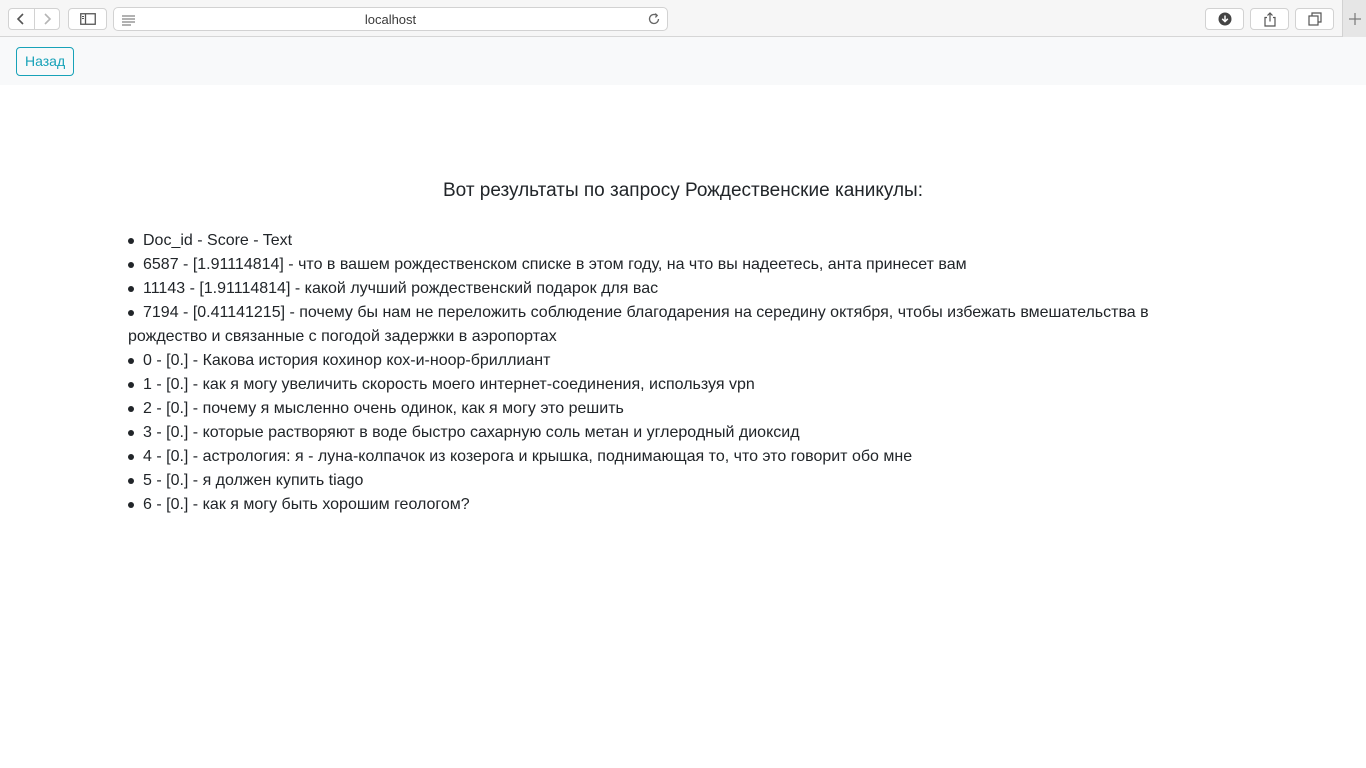 This screenshot has width=1366, height=768. Describe the element at coordinates (654, 21) in the screenshot. I see `reload-icon` at that location.